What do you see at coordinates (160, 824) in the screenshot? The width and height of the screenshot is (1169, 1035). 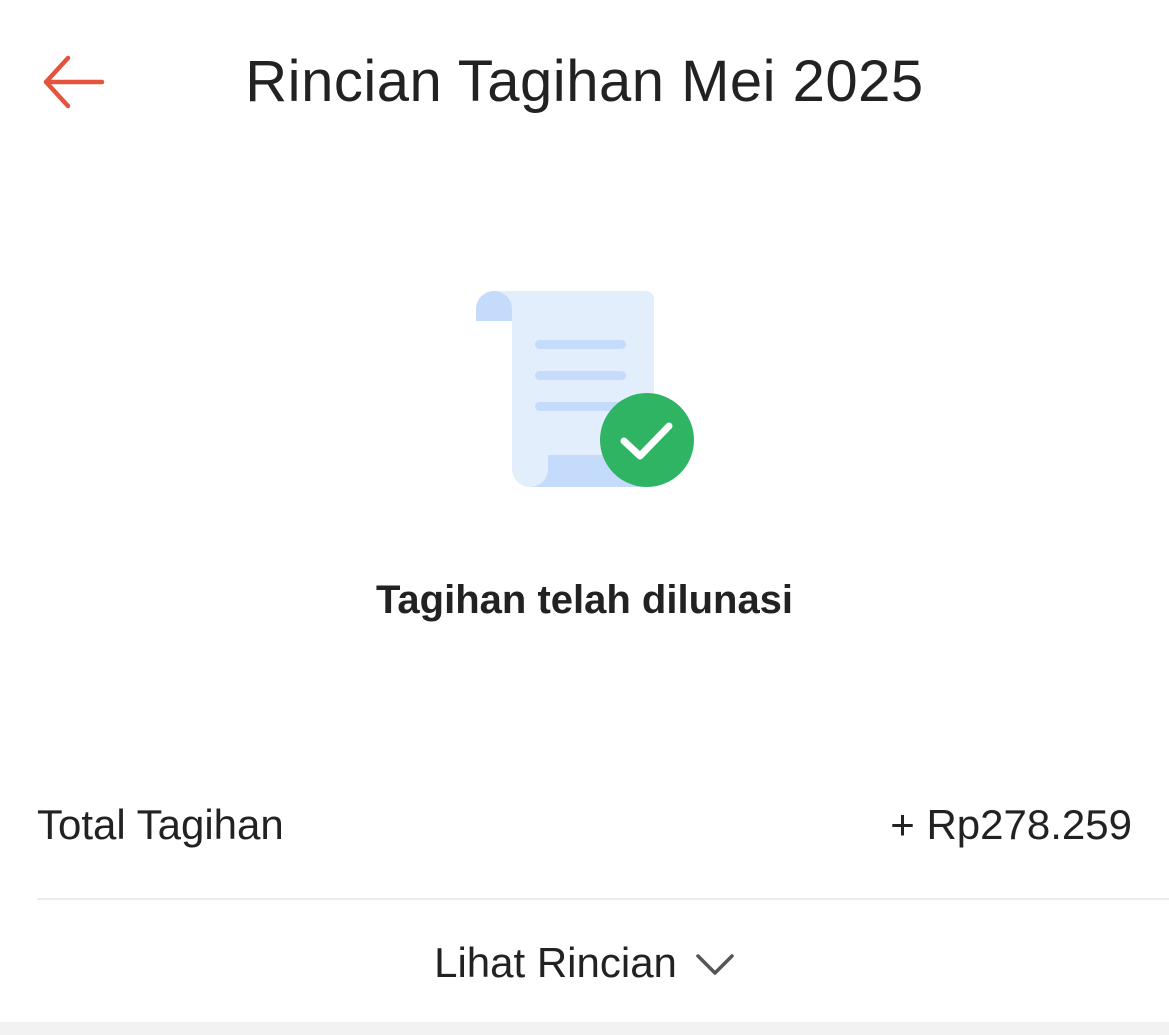 I see `total-bill-label: Total Tagihan` at bounding box center [160, 824].